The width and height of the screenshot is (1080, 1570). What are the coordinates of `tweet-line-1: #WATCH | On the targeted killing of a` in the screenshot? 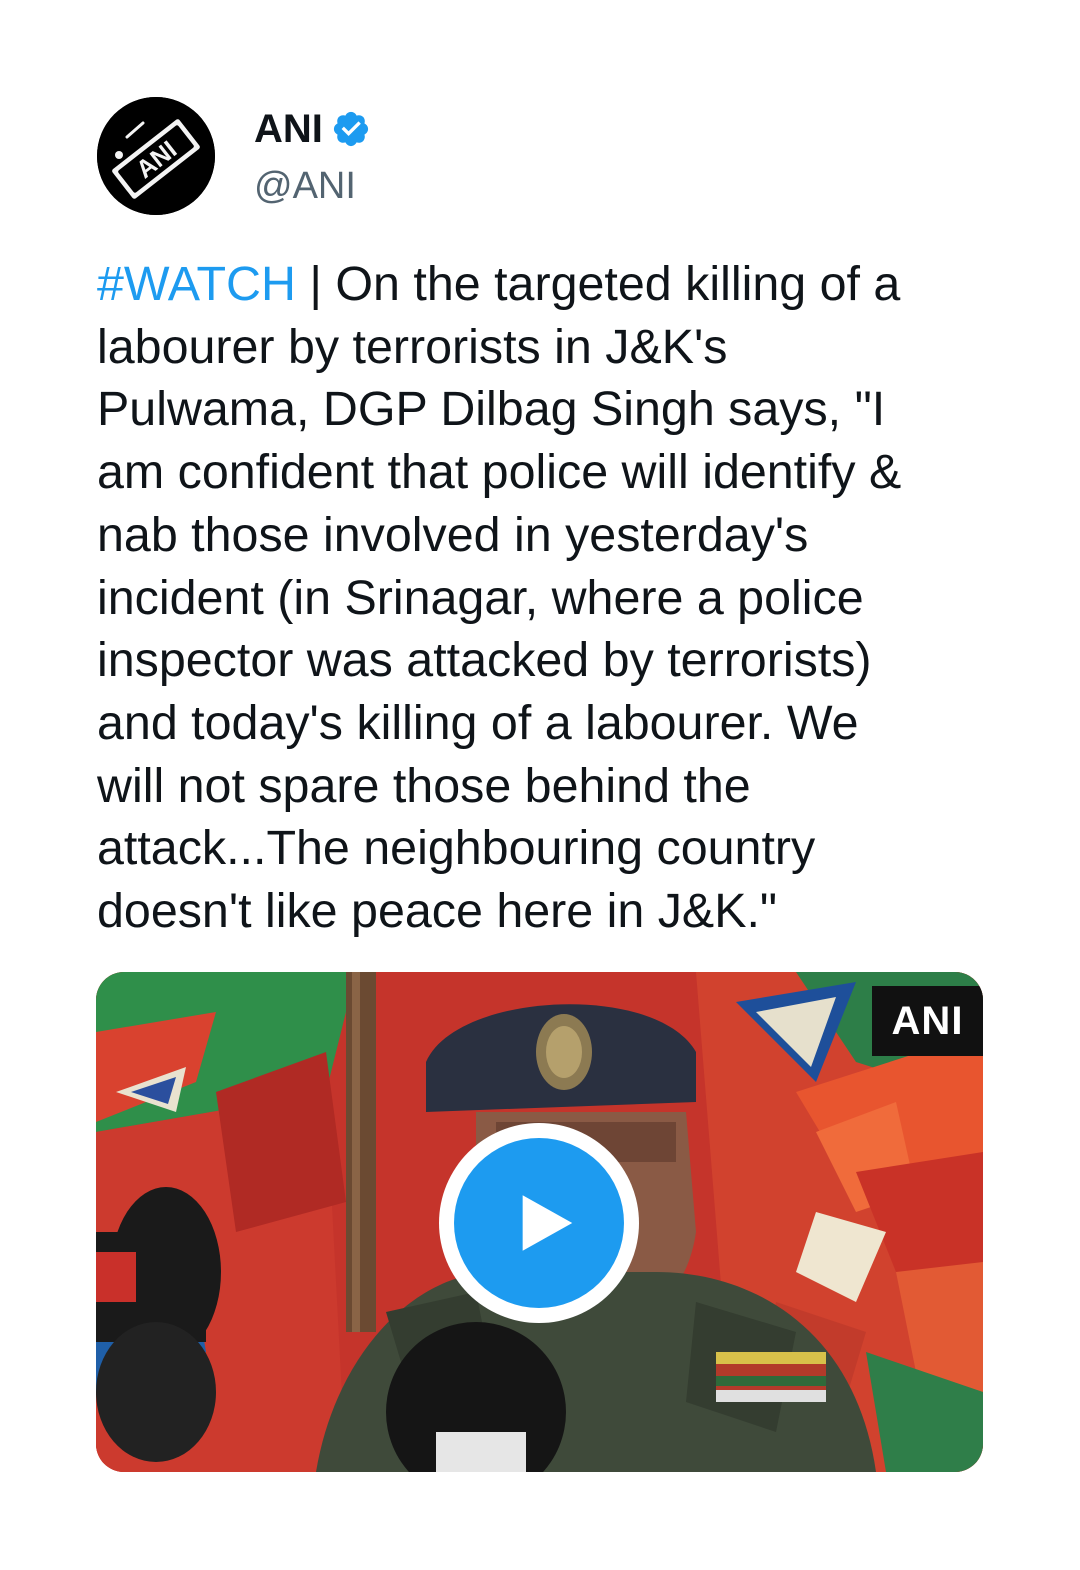 It's located at (499, 284).